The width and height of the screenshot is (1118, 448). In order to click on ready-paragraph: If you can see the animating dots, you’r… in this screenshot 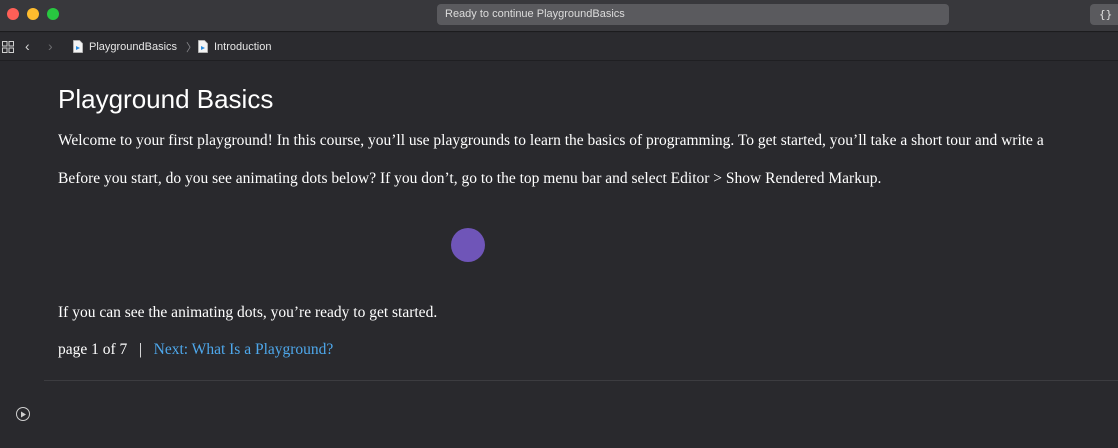, I will do `click(248, 312)`.